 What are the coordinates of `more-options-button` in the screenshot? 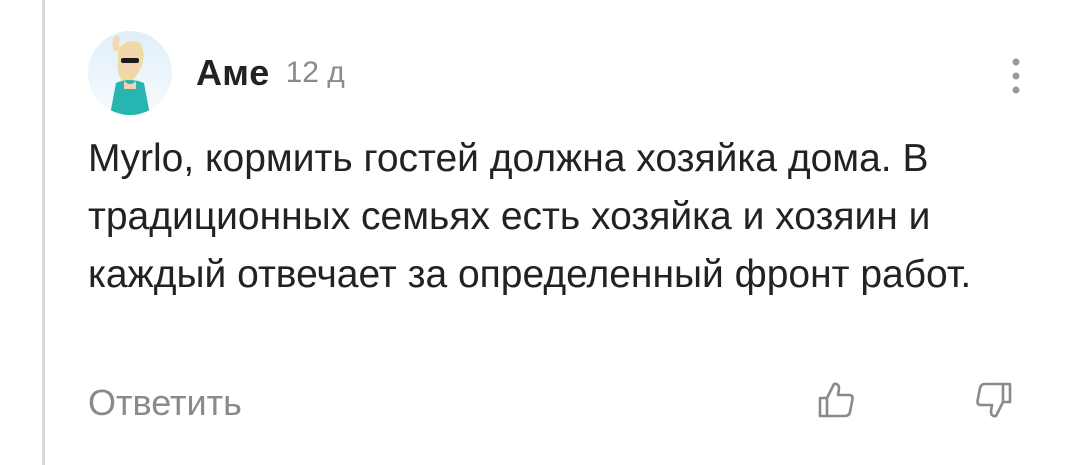 It's located at (1016, 76).